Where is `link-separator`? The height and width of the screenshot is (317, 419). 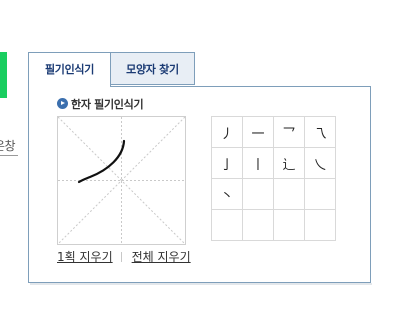 link-separator is located at coordinates (121, 257).